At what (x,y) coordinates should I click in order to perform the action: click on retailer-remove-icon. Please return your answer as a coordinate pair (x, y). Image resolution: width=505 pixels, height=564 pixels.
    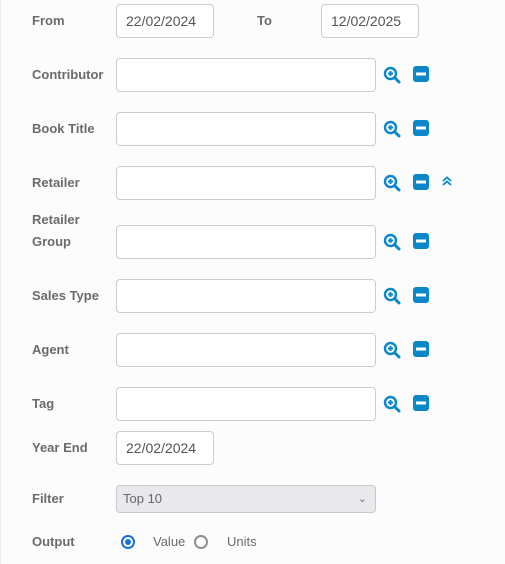
    Looking at the image, I should click on (421, 182).